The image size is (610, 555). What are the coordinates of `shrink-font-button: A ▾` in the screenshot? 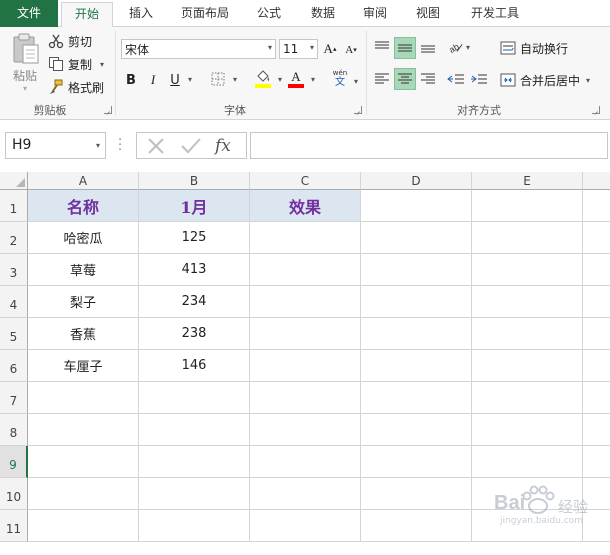 It's located at (351, 50).